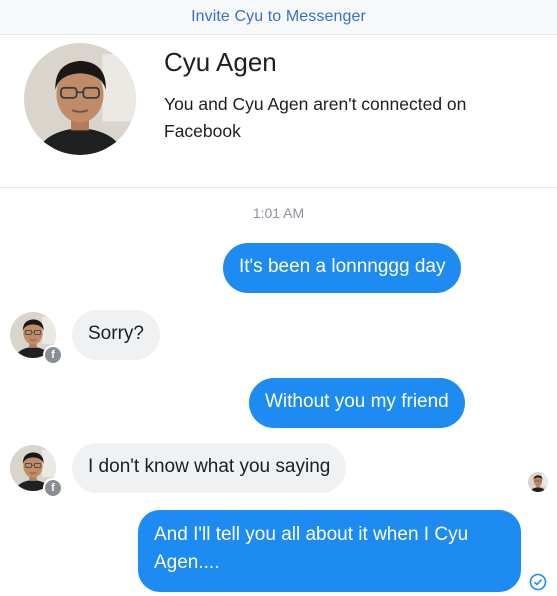 The image size is (557, 596). I want to click on outgoing-message: It's been a lonnnggg day, so click(342, 268).